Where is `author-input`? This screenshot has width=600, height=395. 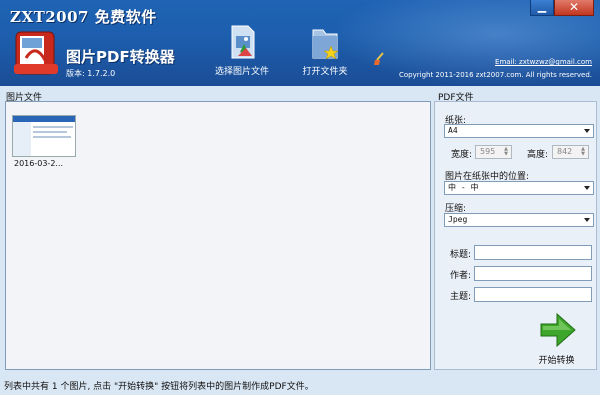 author-input is located at coordinates (533, 273).